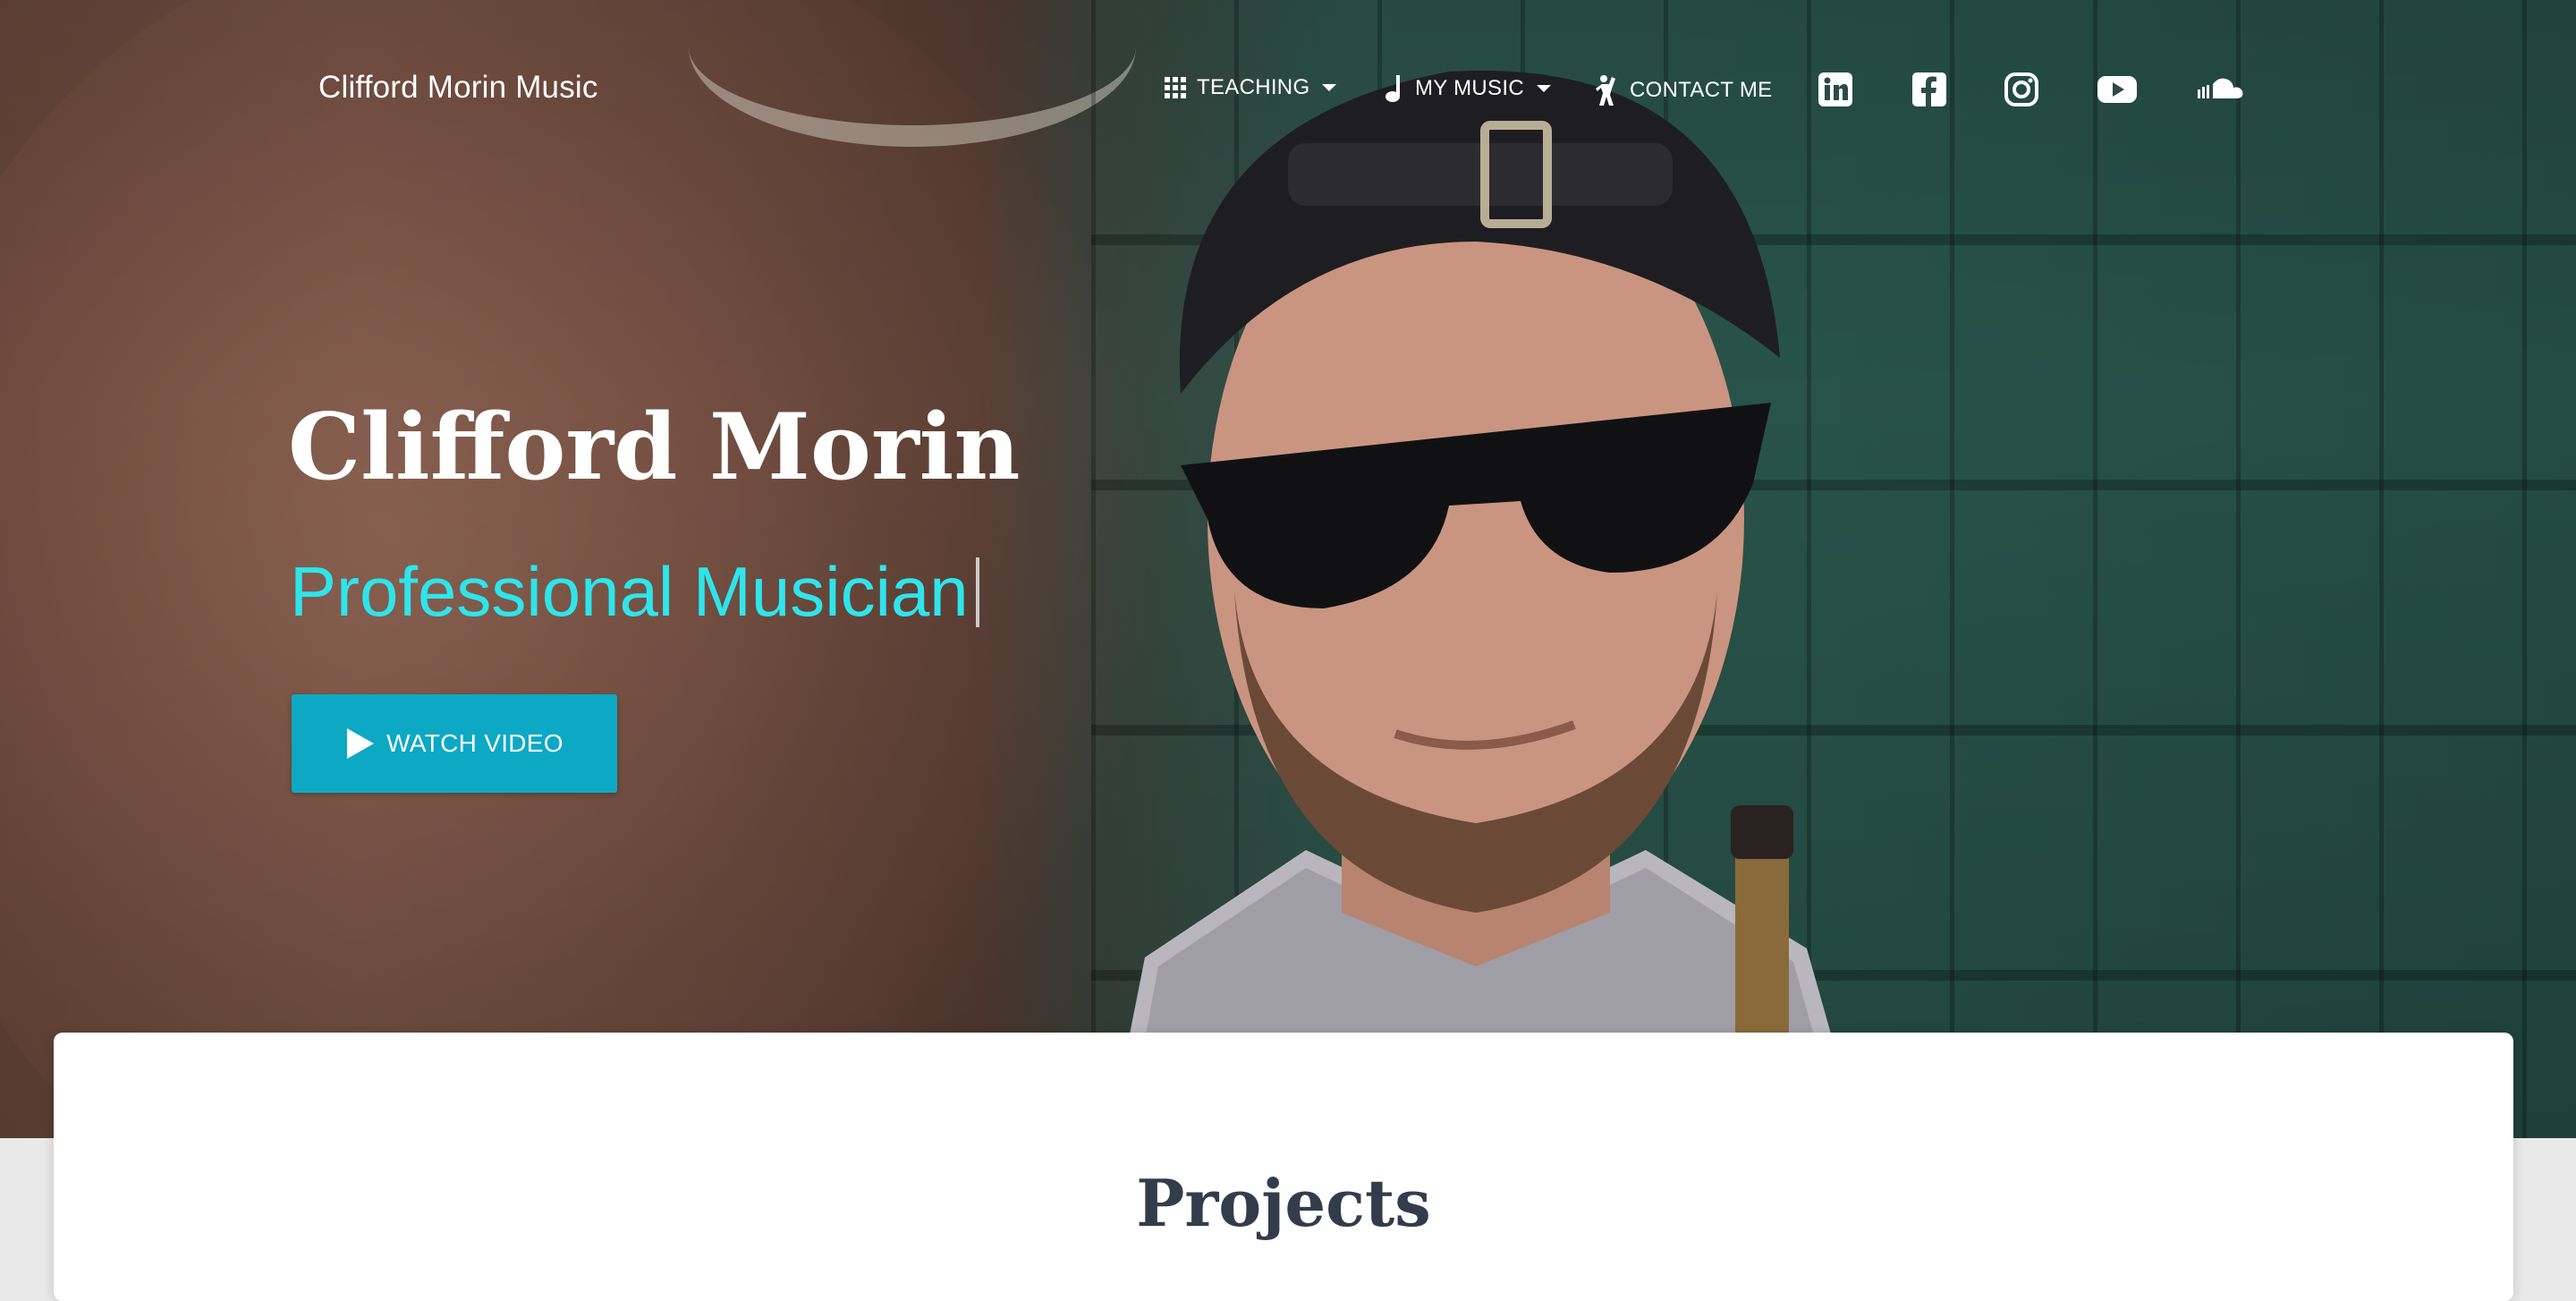 This screenshot has width=2576, height=1301. Describe the element at coordinates (629, 591) in the screenshot. I see `hero-subtitle-text: Professional Musician` at that location.